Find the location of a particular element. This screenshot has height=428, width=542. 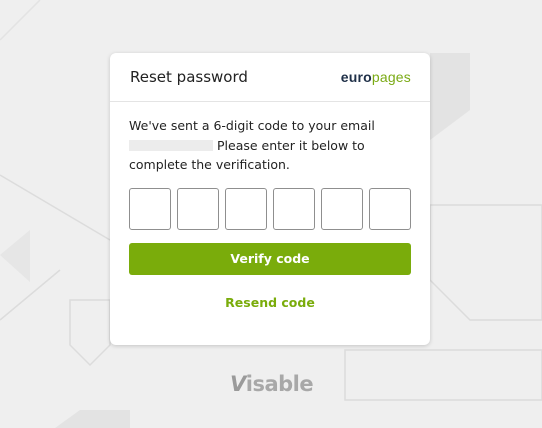

dialog-header: Reset password europages is located at coordinates (270, 77).